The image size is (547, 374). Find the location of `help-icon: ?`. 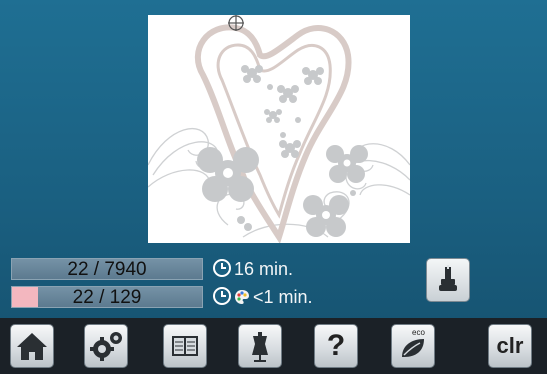

help-icon: ? is located at coordinates (336, 345).